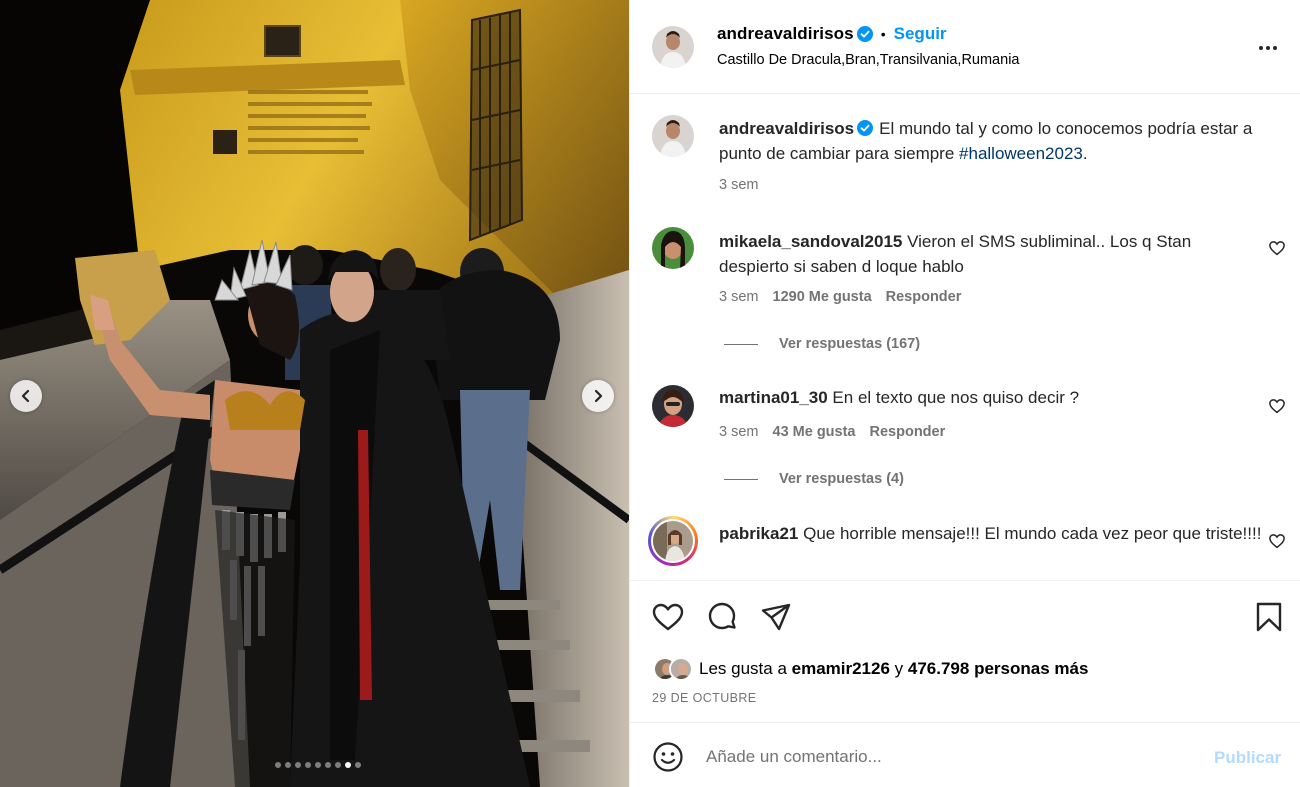 The width and height of the screenshot is (1300, 787). Describe the element at coordinates (668, 617) in the screenshot. I see `heart-icon` at that location.